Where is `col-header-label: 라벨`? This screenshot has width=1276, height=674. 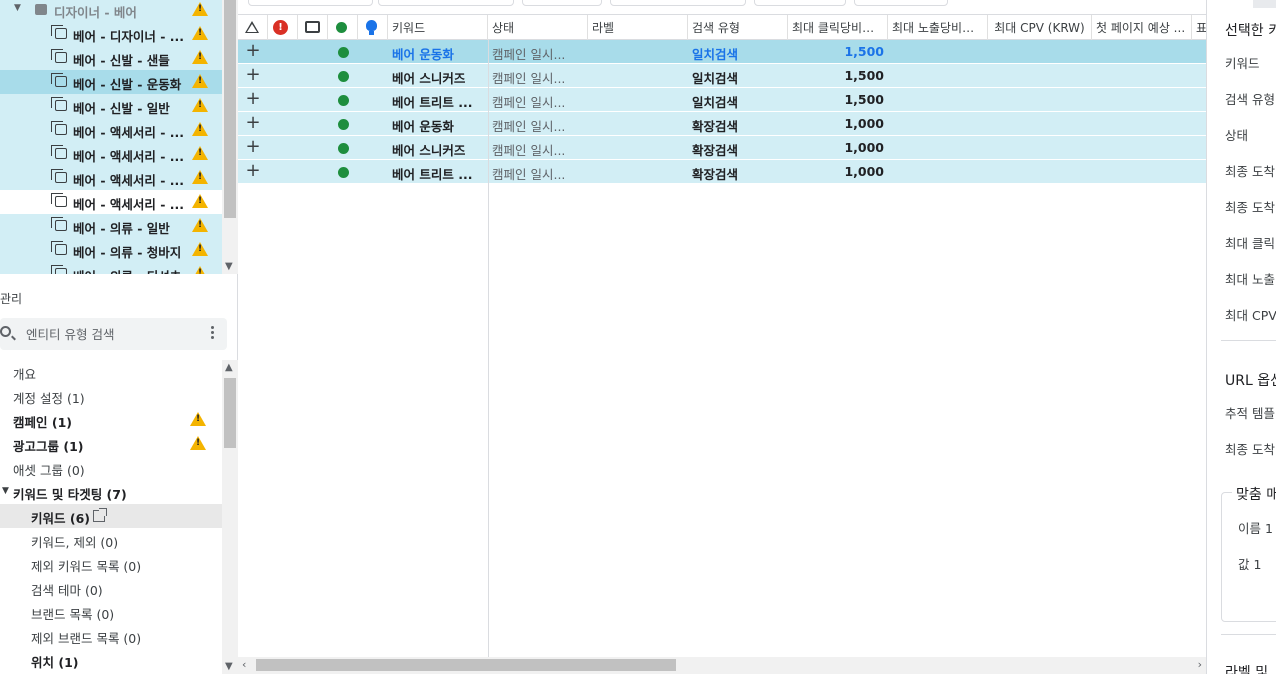
col-header-label: 라벨 is located at coordinates (638, 27).